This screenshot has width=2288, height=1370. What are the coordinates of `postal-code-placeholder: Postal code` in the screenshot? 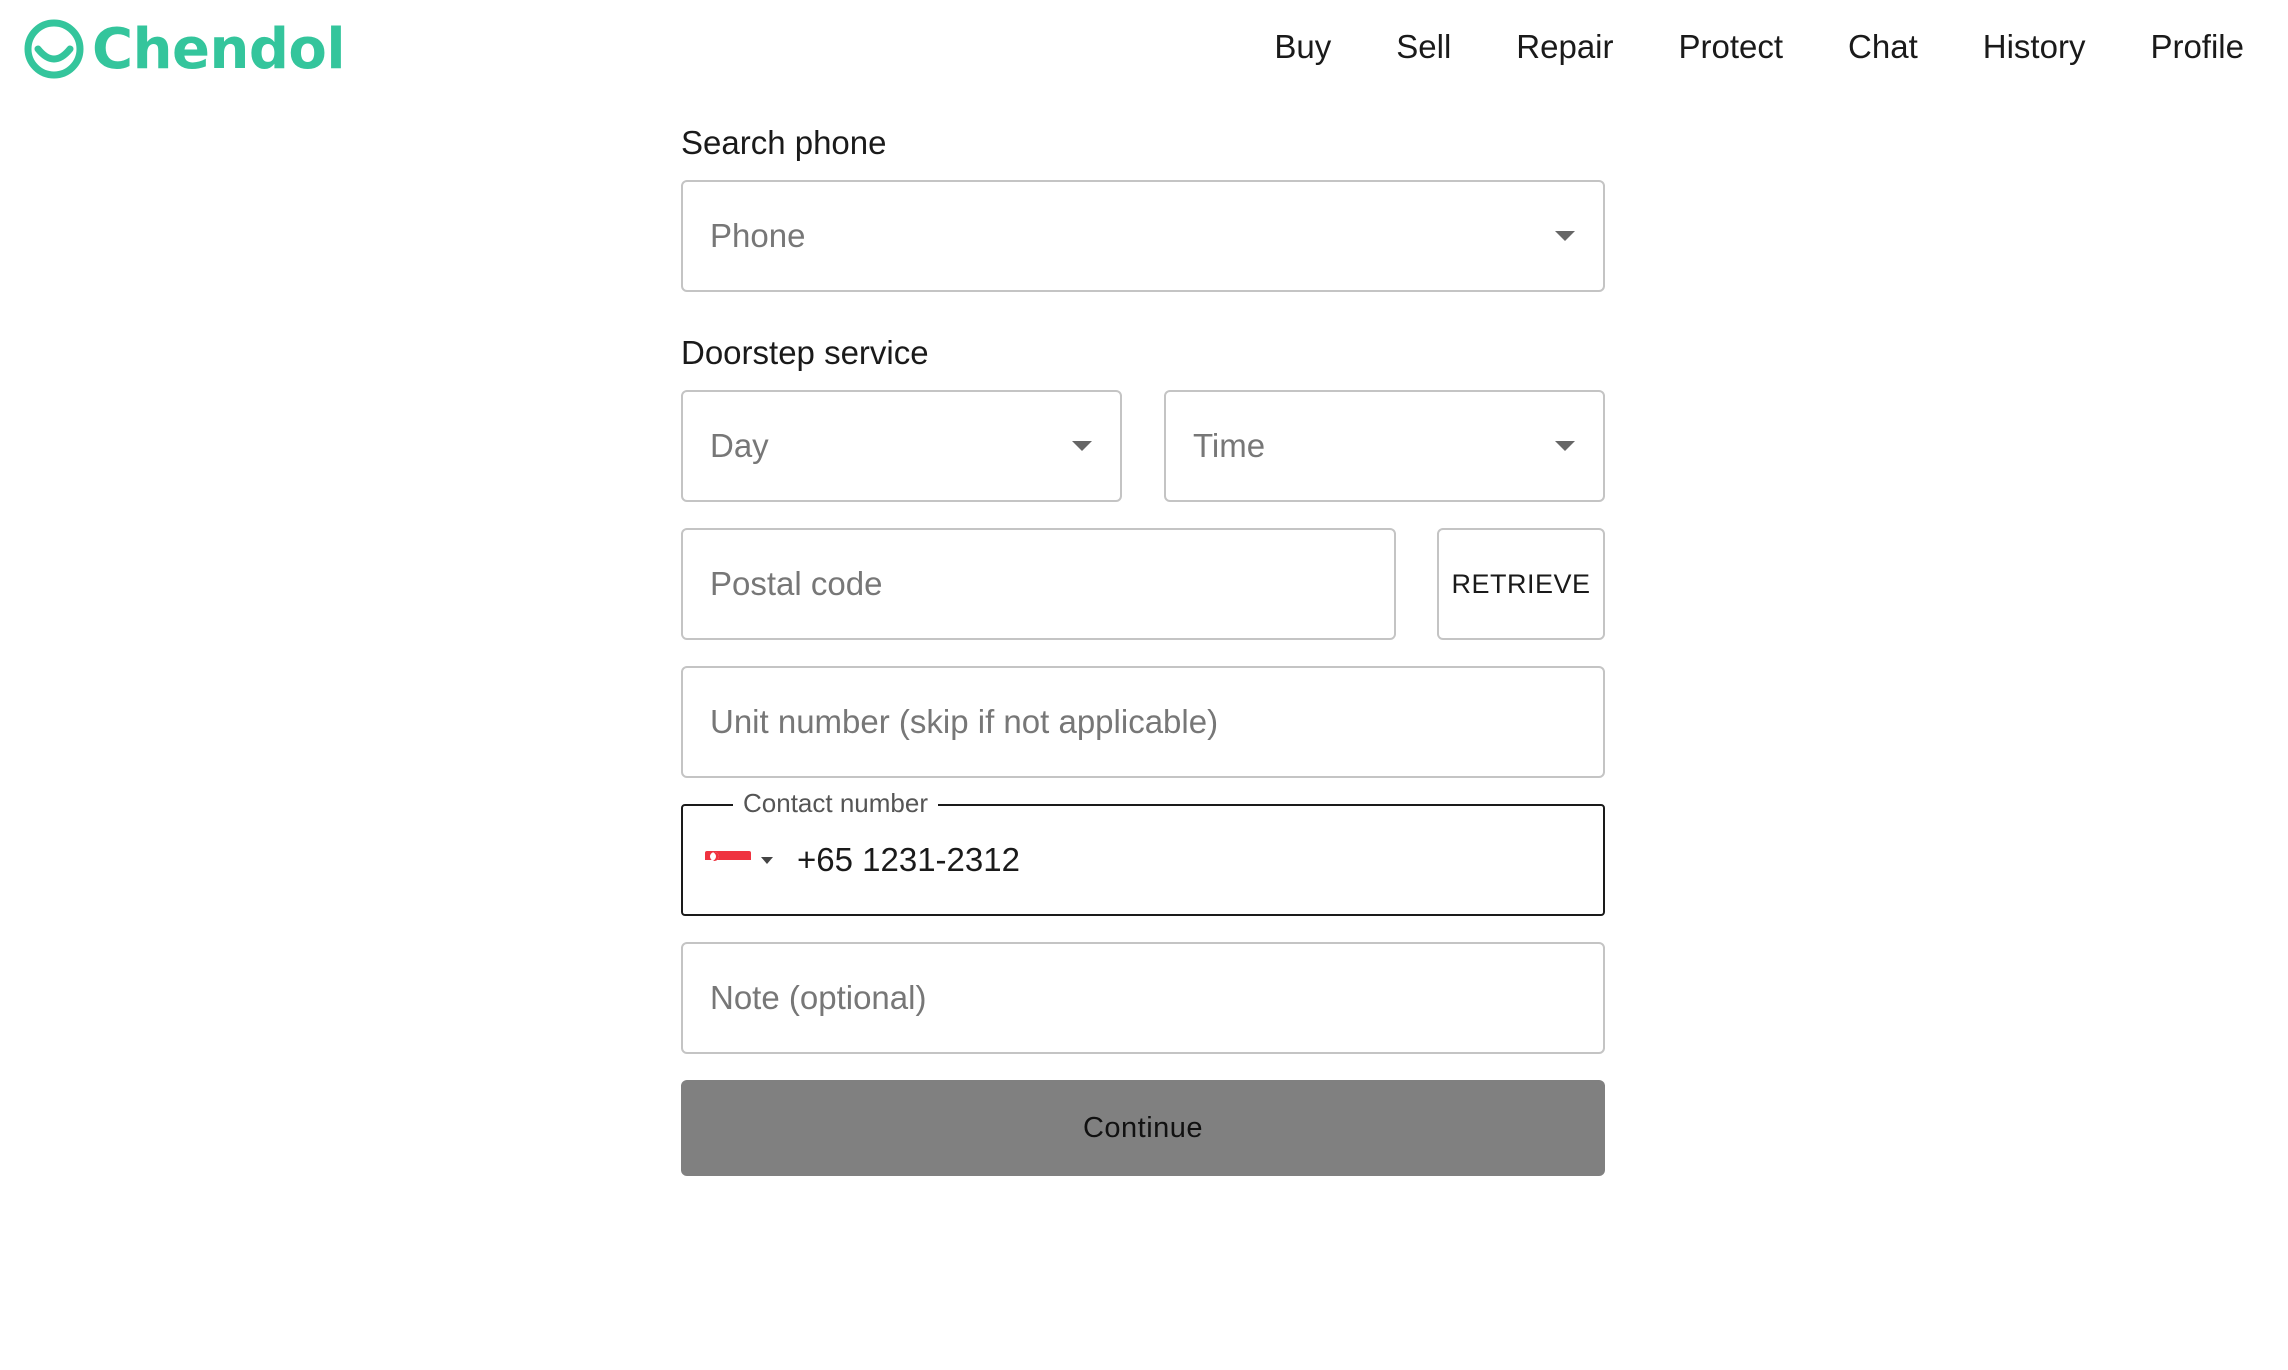 It's located at (796, 583).